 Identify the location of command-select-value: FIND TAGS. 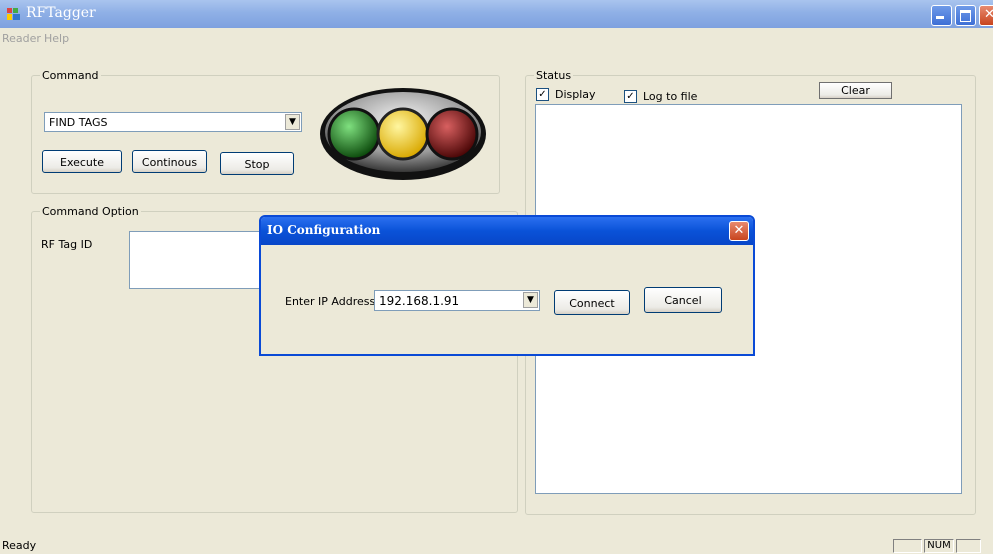
(78, 122).